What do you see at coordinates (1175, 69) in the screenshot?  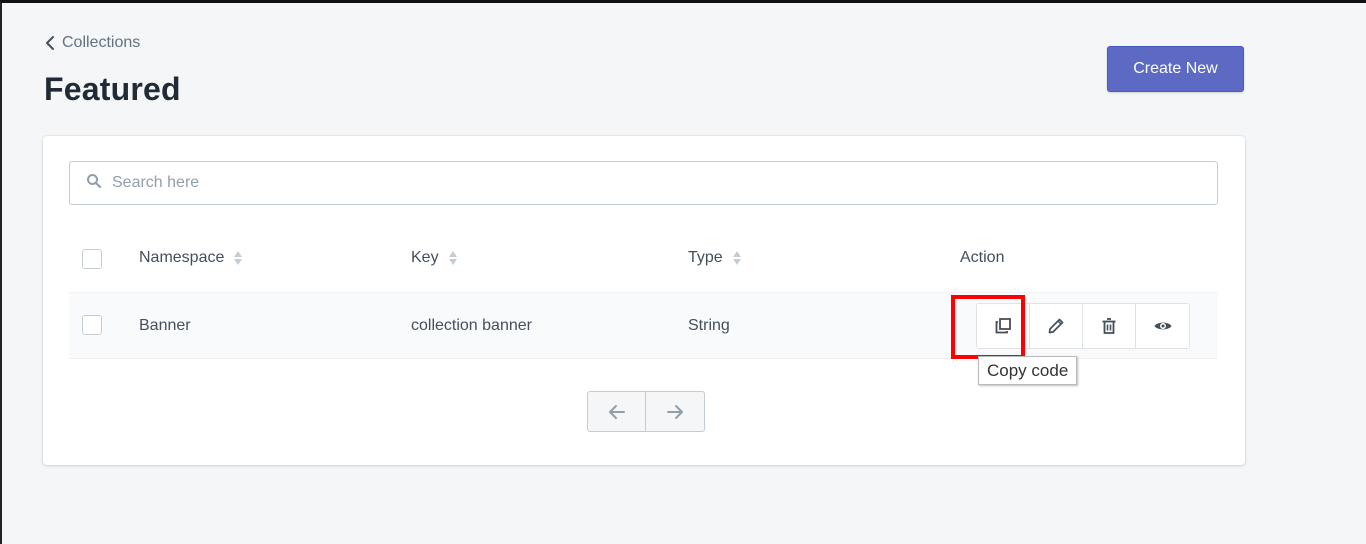 I see `create-new-button: Create New` at bounding box center [1175, 69].